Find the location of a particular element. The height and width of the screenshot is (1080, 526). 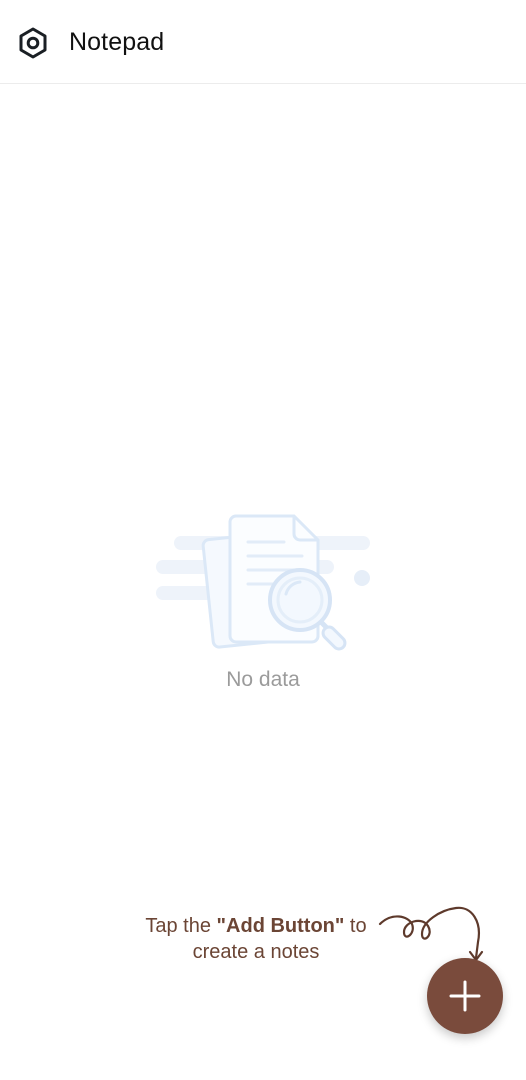

document-search-illustration is located at coordinates (263, 582).